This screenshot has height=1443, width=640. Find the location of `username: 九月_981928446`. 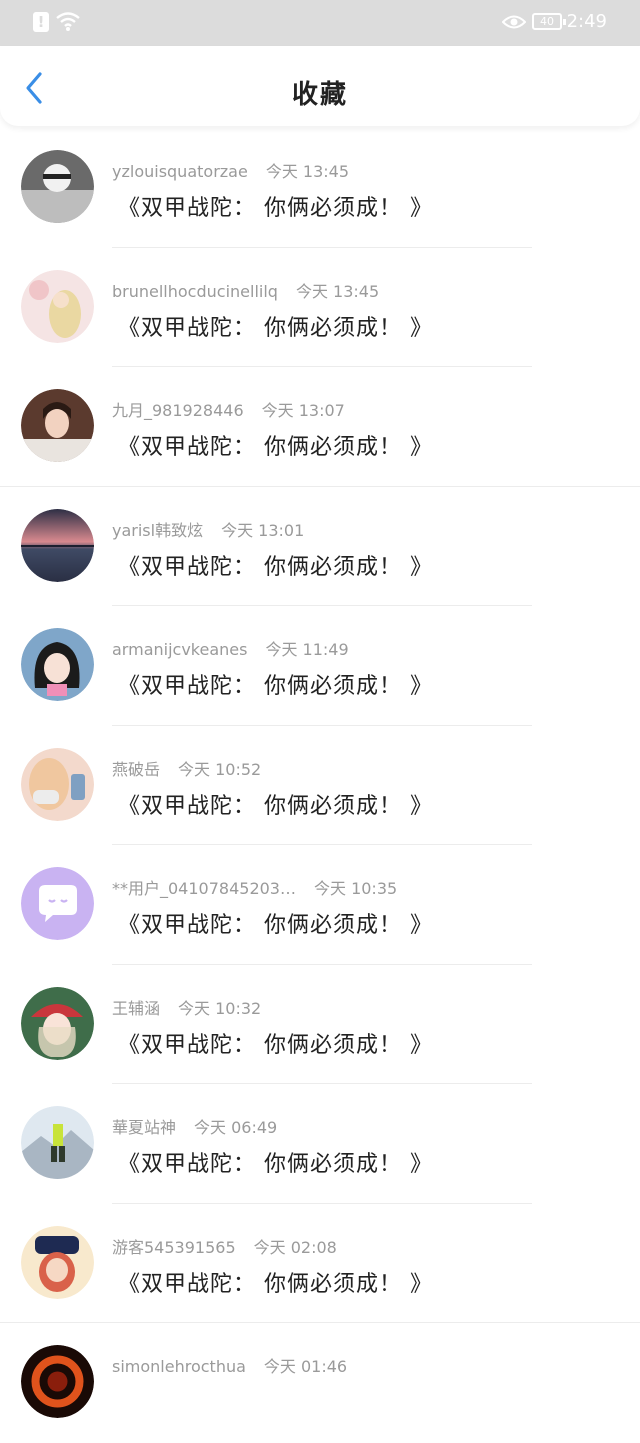

username: 九月_981928446 is located at coordinates (178, 410).